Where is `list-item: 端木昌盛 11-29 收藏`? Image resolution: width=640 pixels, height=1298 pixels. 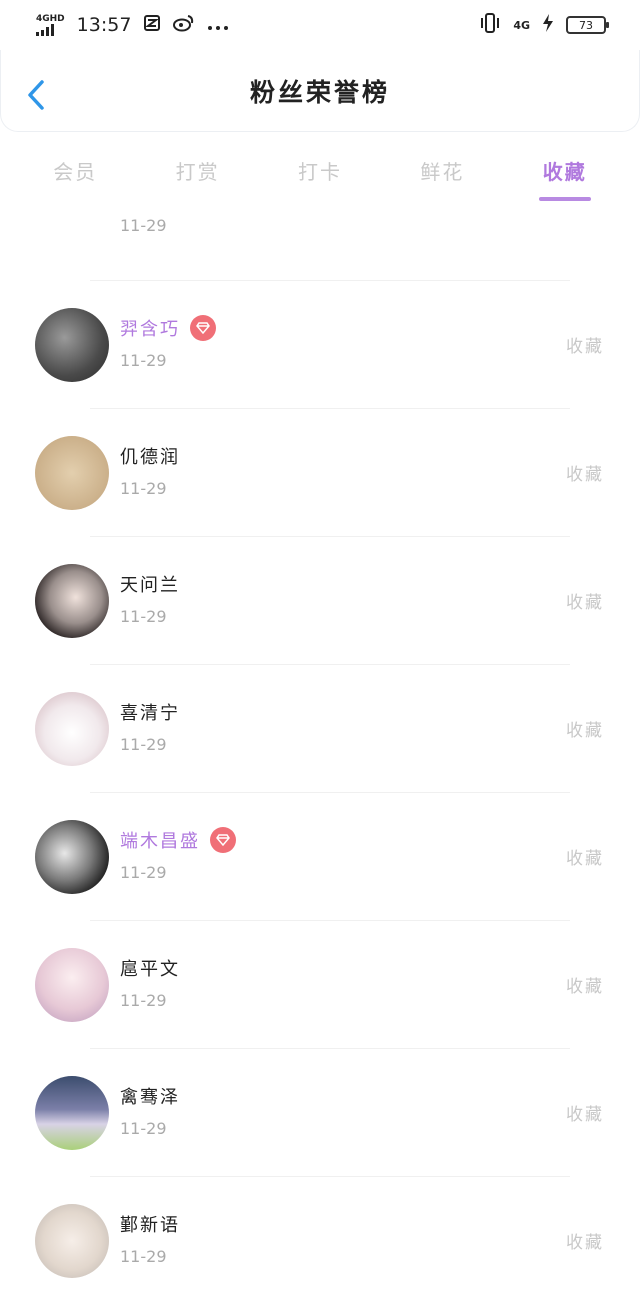
list-item: 端木昌盛 11-29 收藏 is located at coordinates (320, 856).